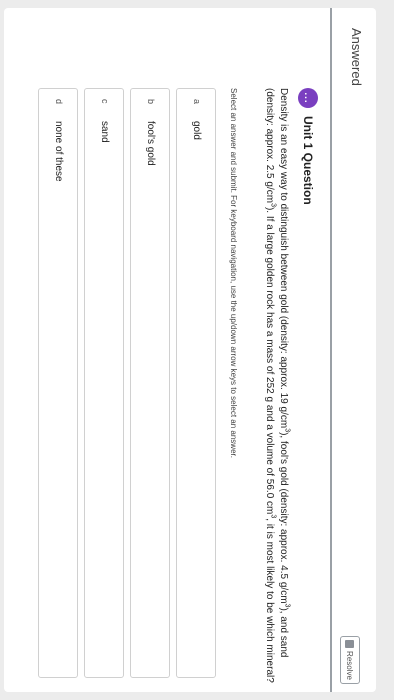 The width and height of the screenshot is (394, 700). Describe the element at coordinates (151, 102) in the screenshot. I see `option-letter: b` at that location.